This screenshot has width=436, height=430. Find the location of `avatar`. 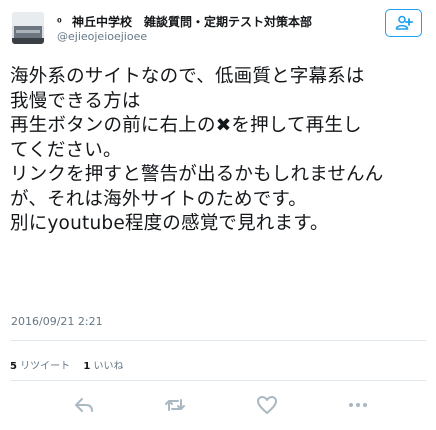

avatar is located at coordinates (28, 28).